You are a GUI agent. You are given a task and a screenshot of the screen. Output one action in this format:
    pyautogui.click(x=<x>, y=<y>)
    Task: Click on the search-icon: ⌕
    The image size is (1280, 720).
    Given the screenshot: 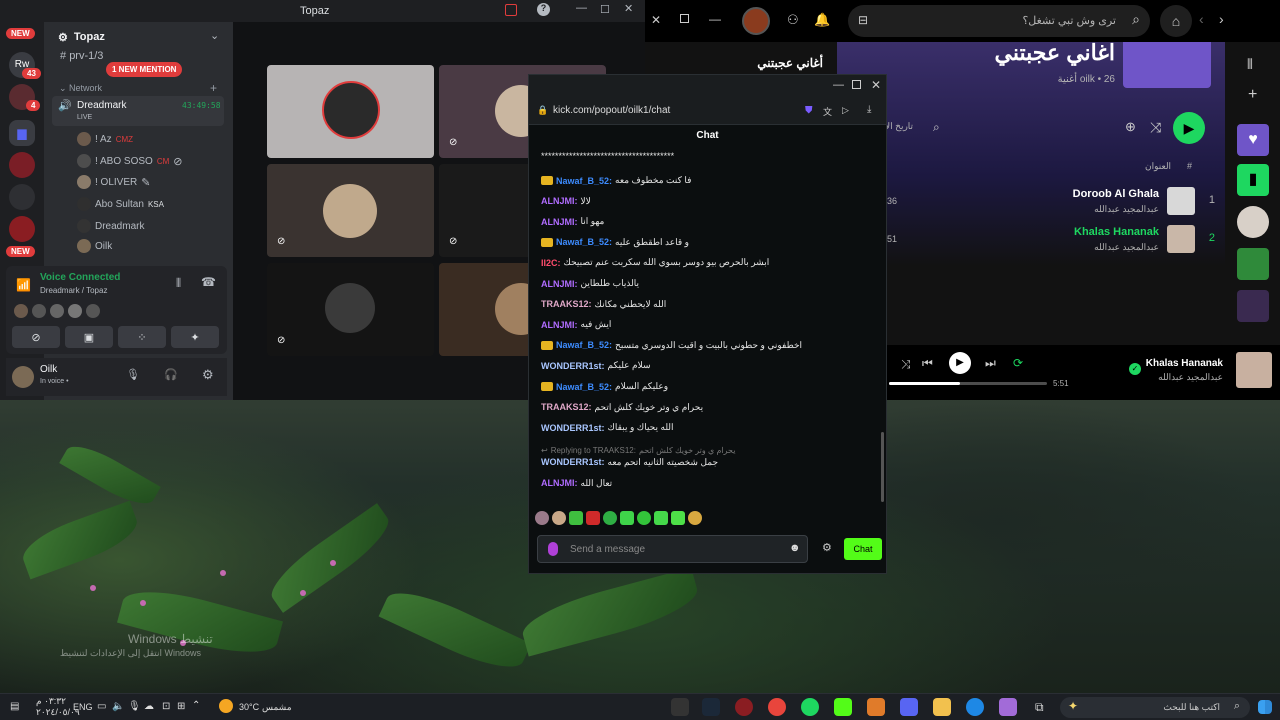 What is the action you would take?
    pyautogui.click(x=936, y=127)
    